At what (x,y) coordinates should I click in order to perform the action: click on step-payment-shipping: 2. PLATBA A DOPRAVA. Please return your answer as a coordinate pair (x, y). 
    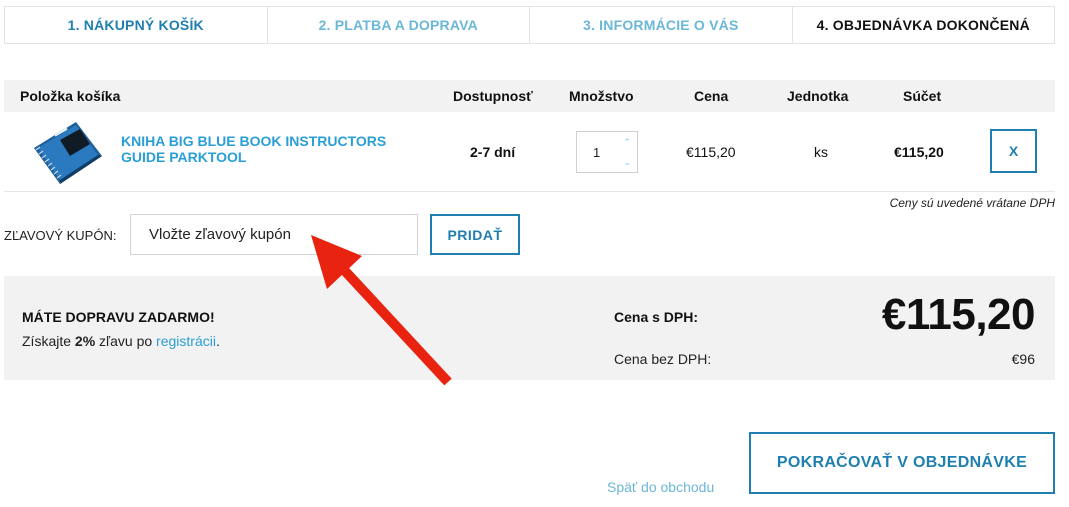
    Looking at the image, I should click on (399, 25).